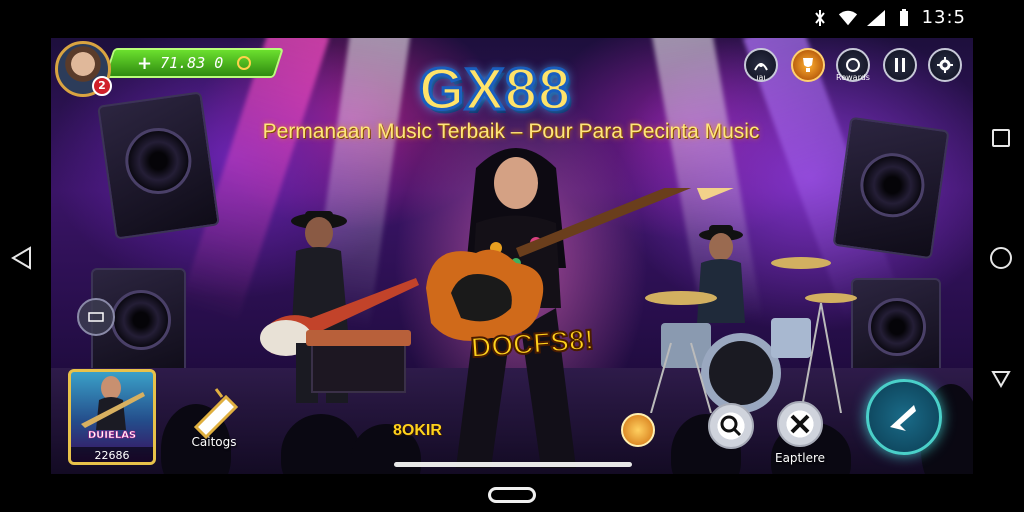 This screenshot has width=1024, height=512. Describe the element at coordinates (96, 317) in the screenshot. I see `side-menu-button` at that location.